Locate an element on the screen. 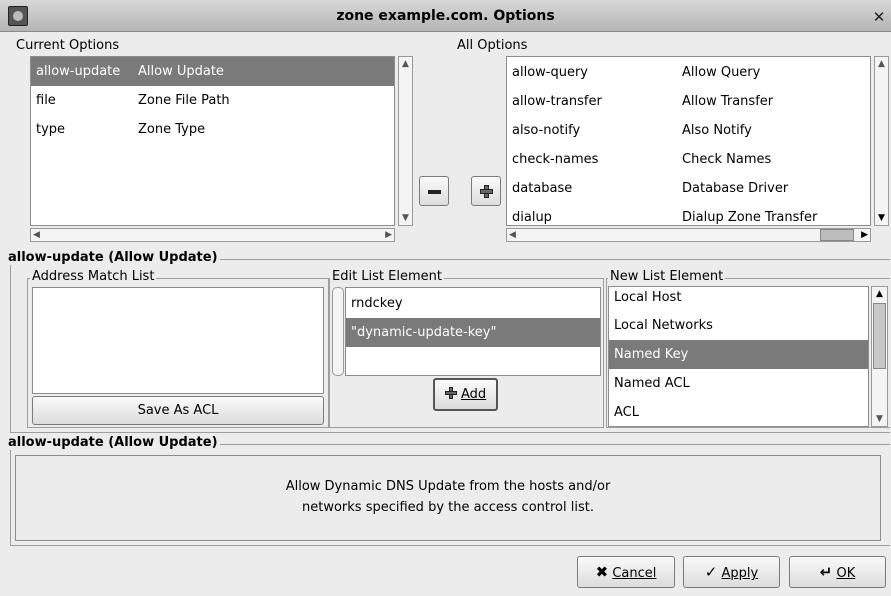 Image resolution: width=891 pixels, height=596 pixels. list-item: allow-query Allow Query is located at coordinates (688, 72).